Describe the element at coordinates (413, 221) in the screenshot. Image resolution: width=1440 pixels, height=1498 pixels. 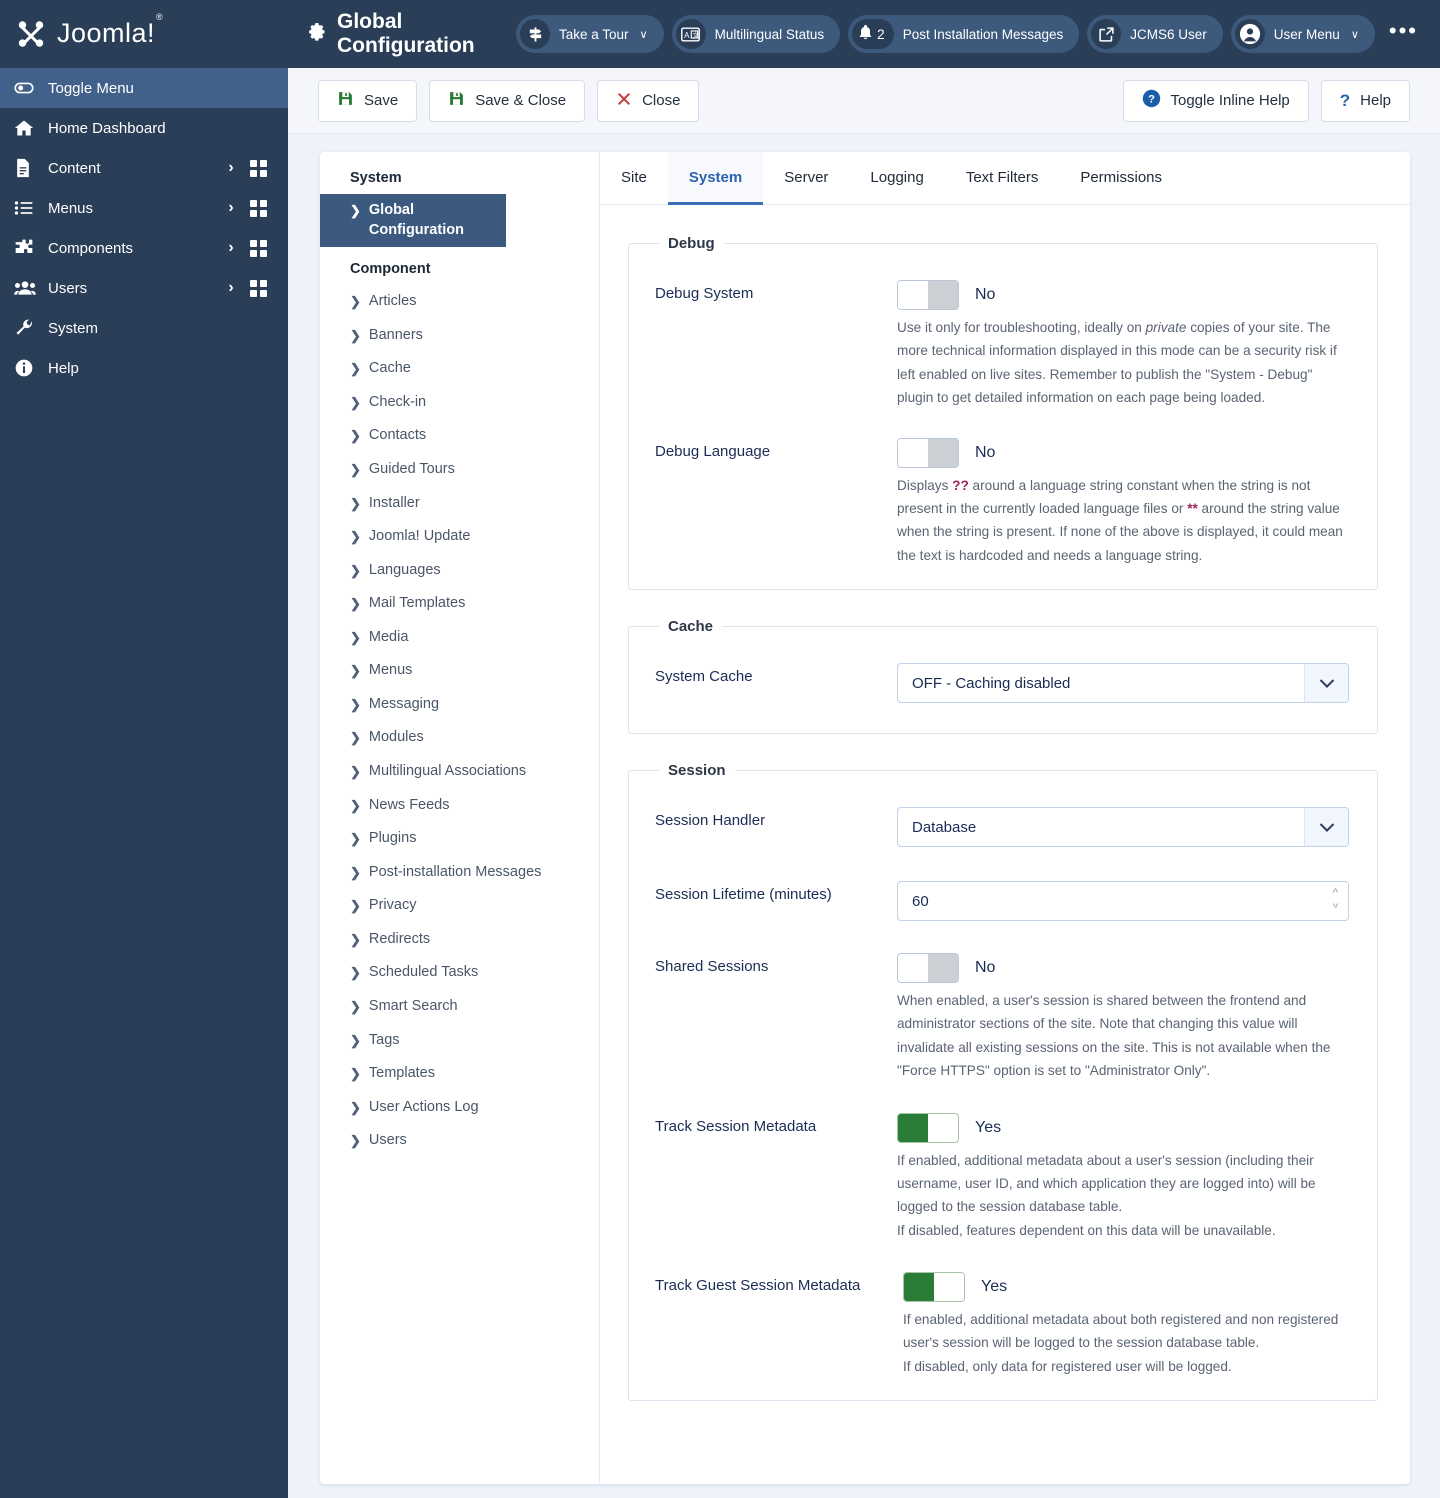
I see `side-panel-item-global-configuration: ❯ Global Configuration` at that location.